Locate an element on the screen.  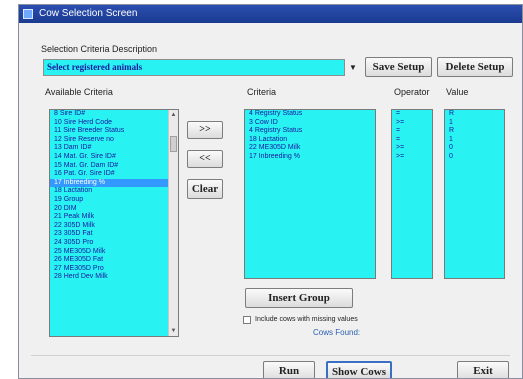
criteria-label: Criteria is located at coordinates (262, 92).